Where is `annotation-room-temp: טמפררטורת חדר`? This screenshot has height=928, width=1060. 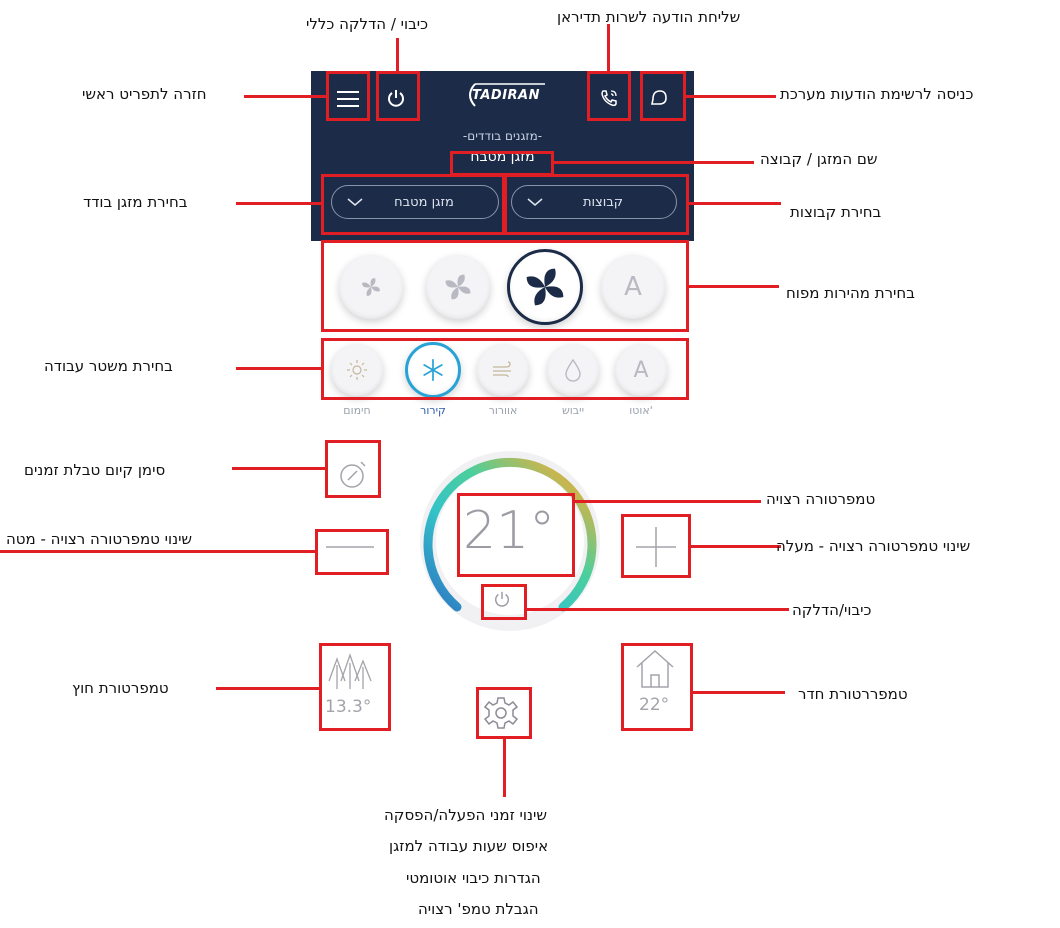
annotation-room-temp: טמפררטורת חדר is located at coordinates (853, 694).